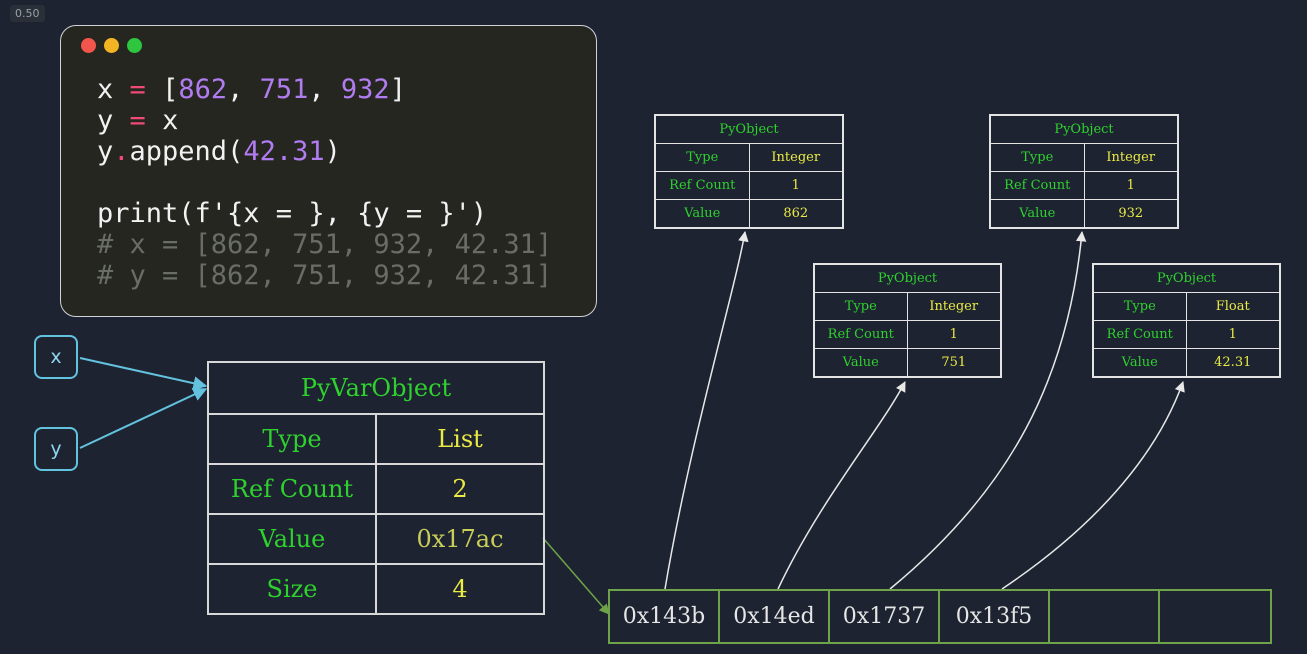 This screenshot has width=1307, height=654. What do you see at coordinates (292, 539) in the screenshot?
I see `list-key-value: Value` at bounding box center [292, 539].